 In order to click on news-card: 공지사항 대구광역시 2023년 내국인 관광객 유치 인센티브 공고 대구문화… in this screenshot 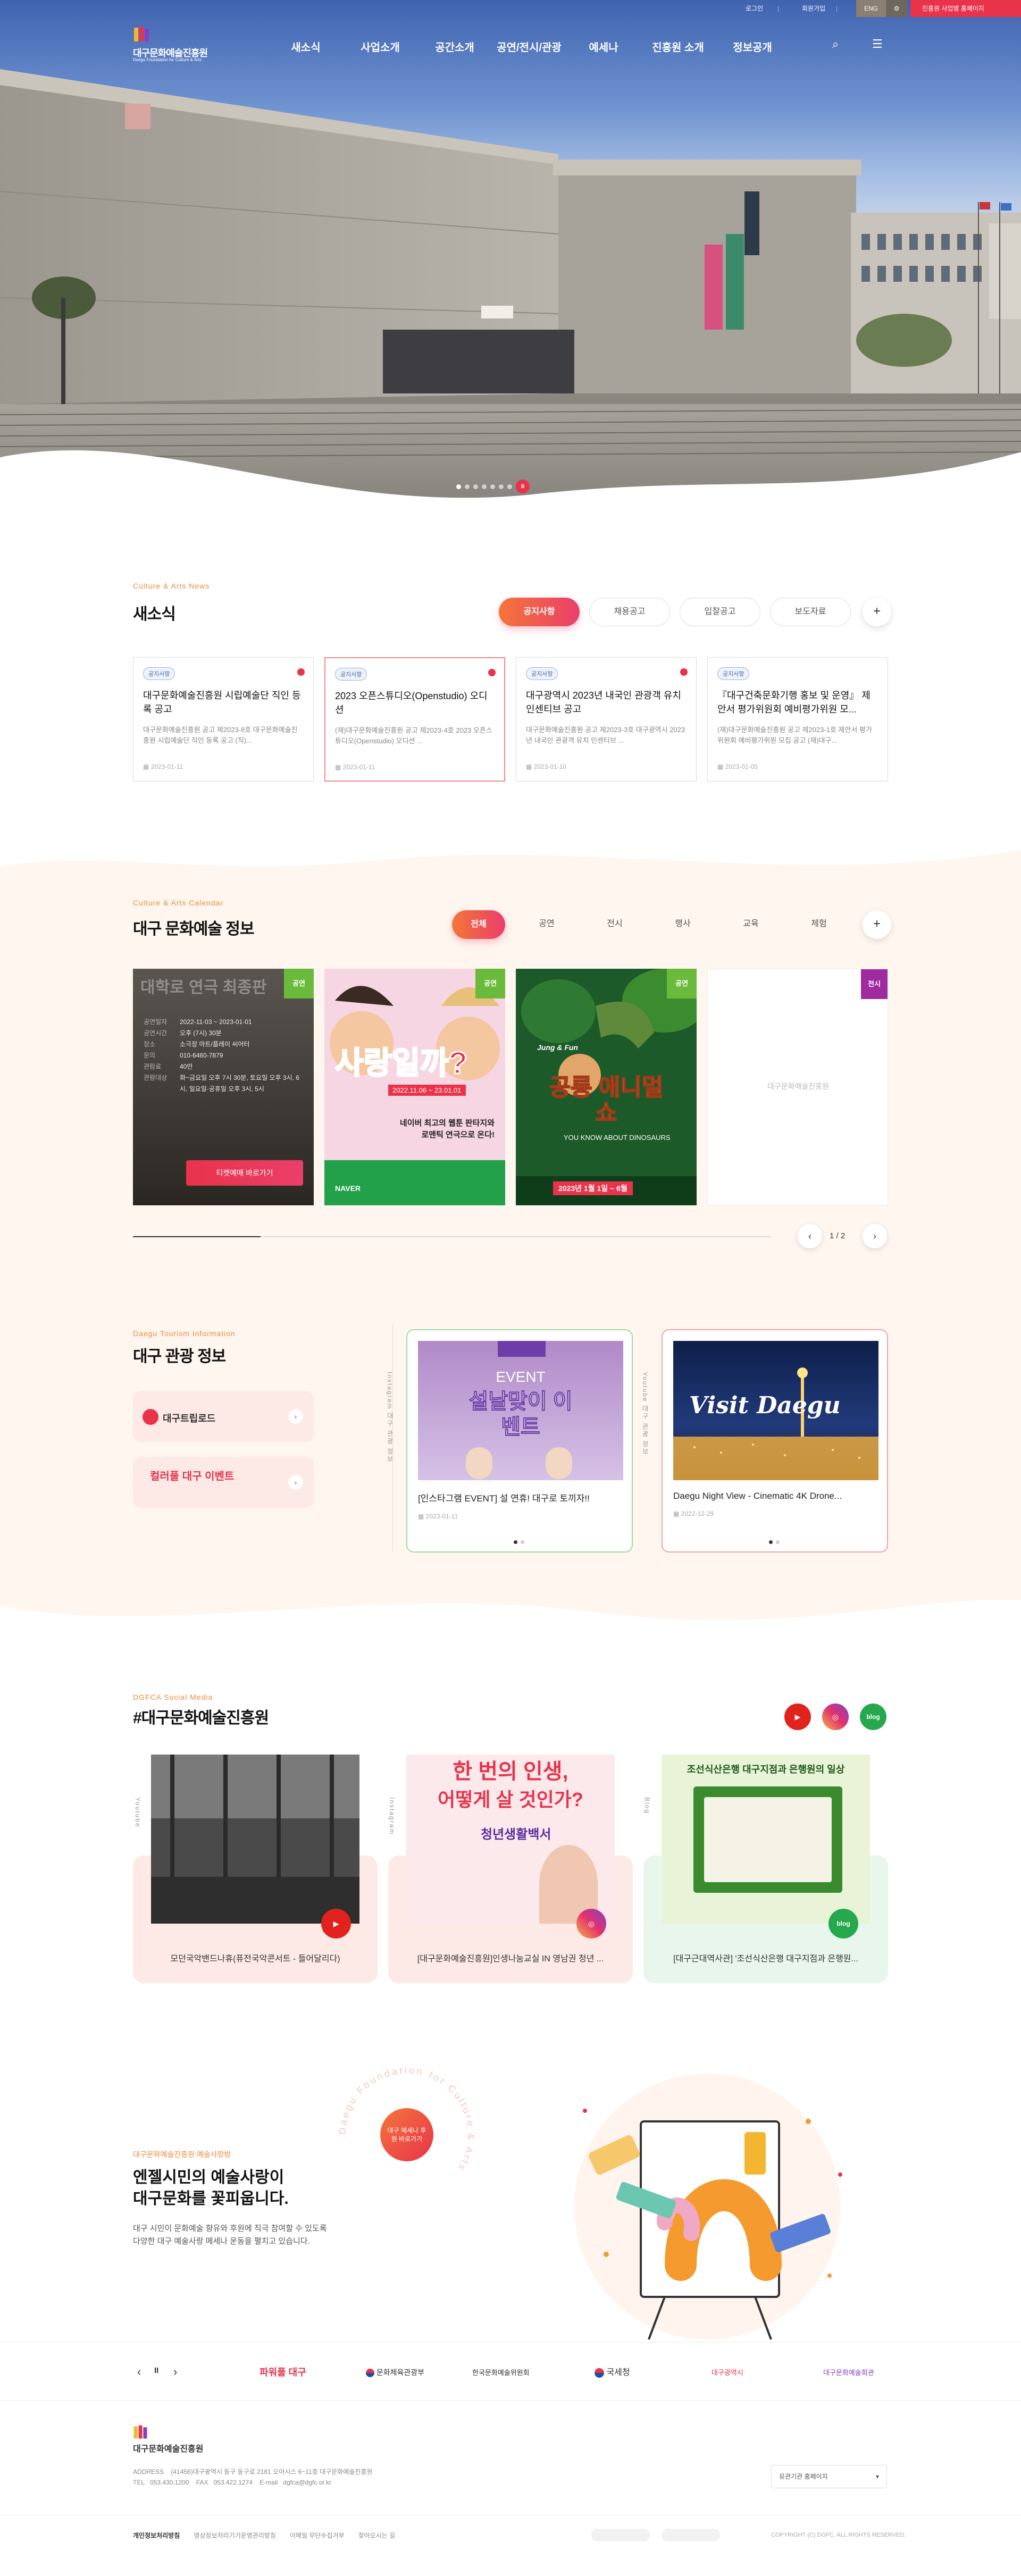, I will do `click(606, 719)`.